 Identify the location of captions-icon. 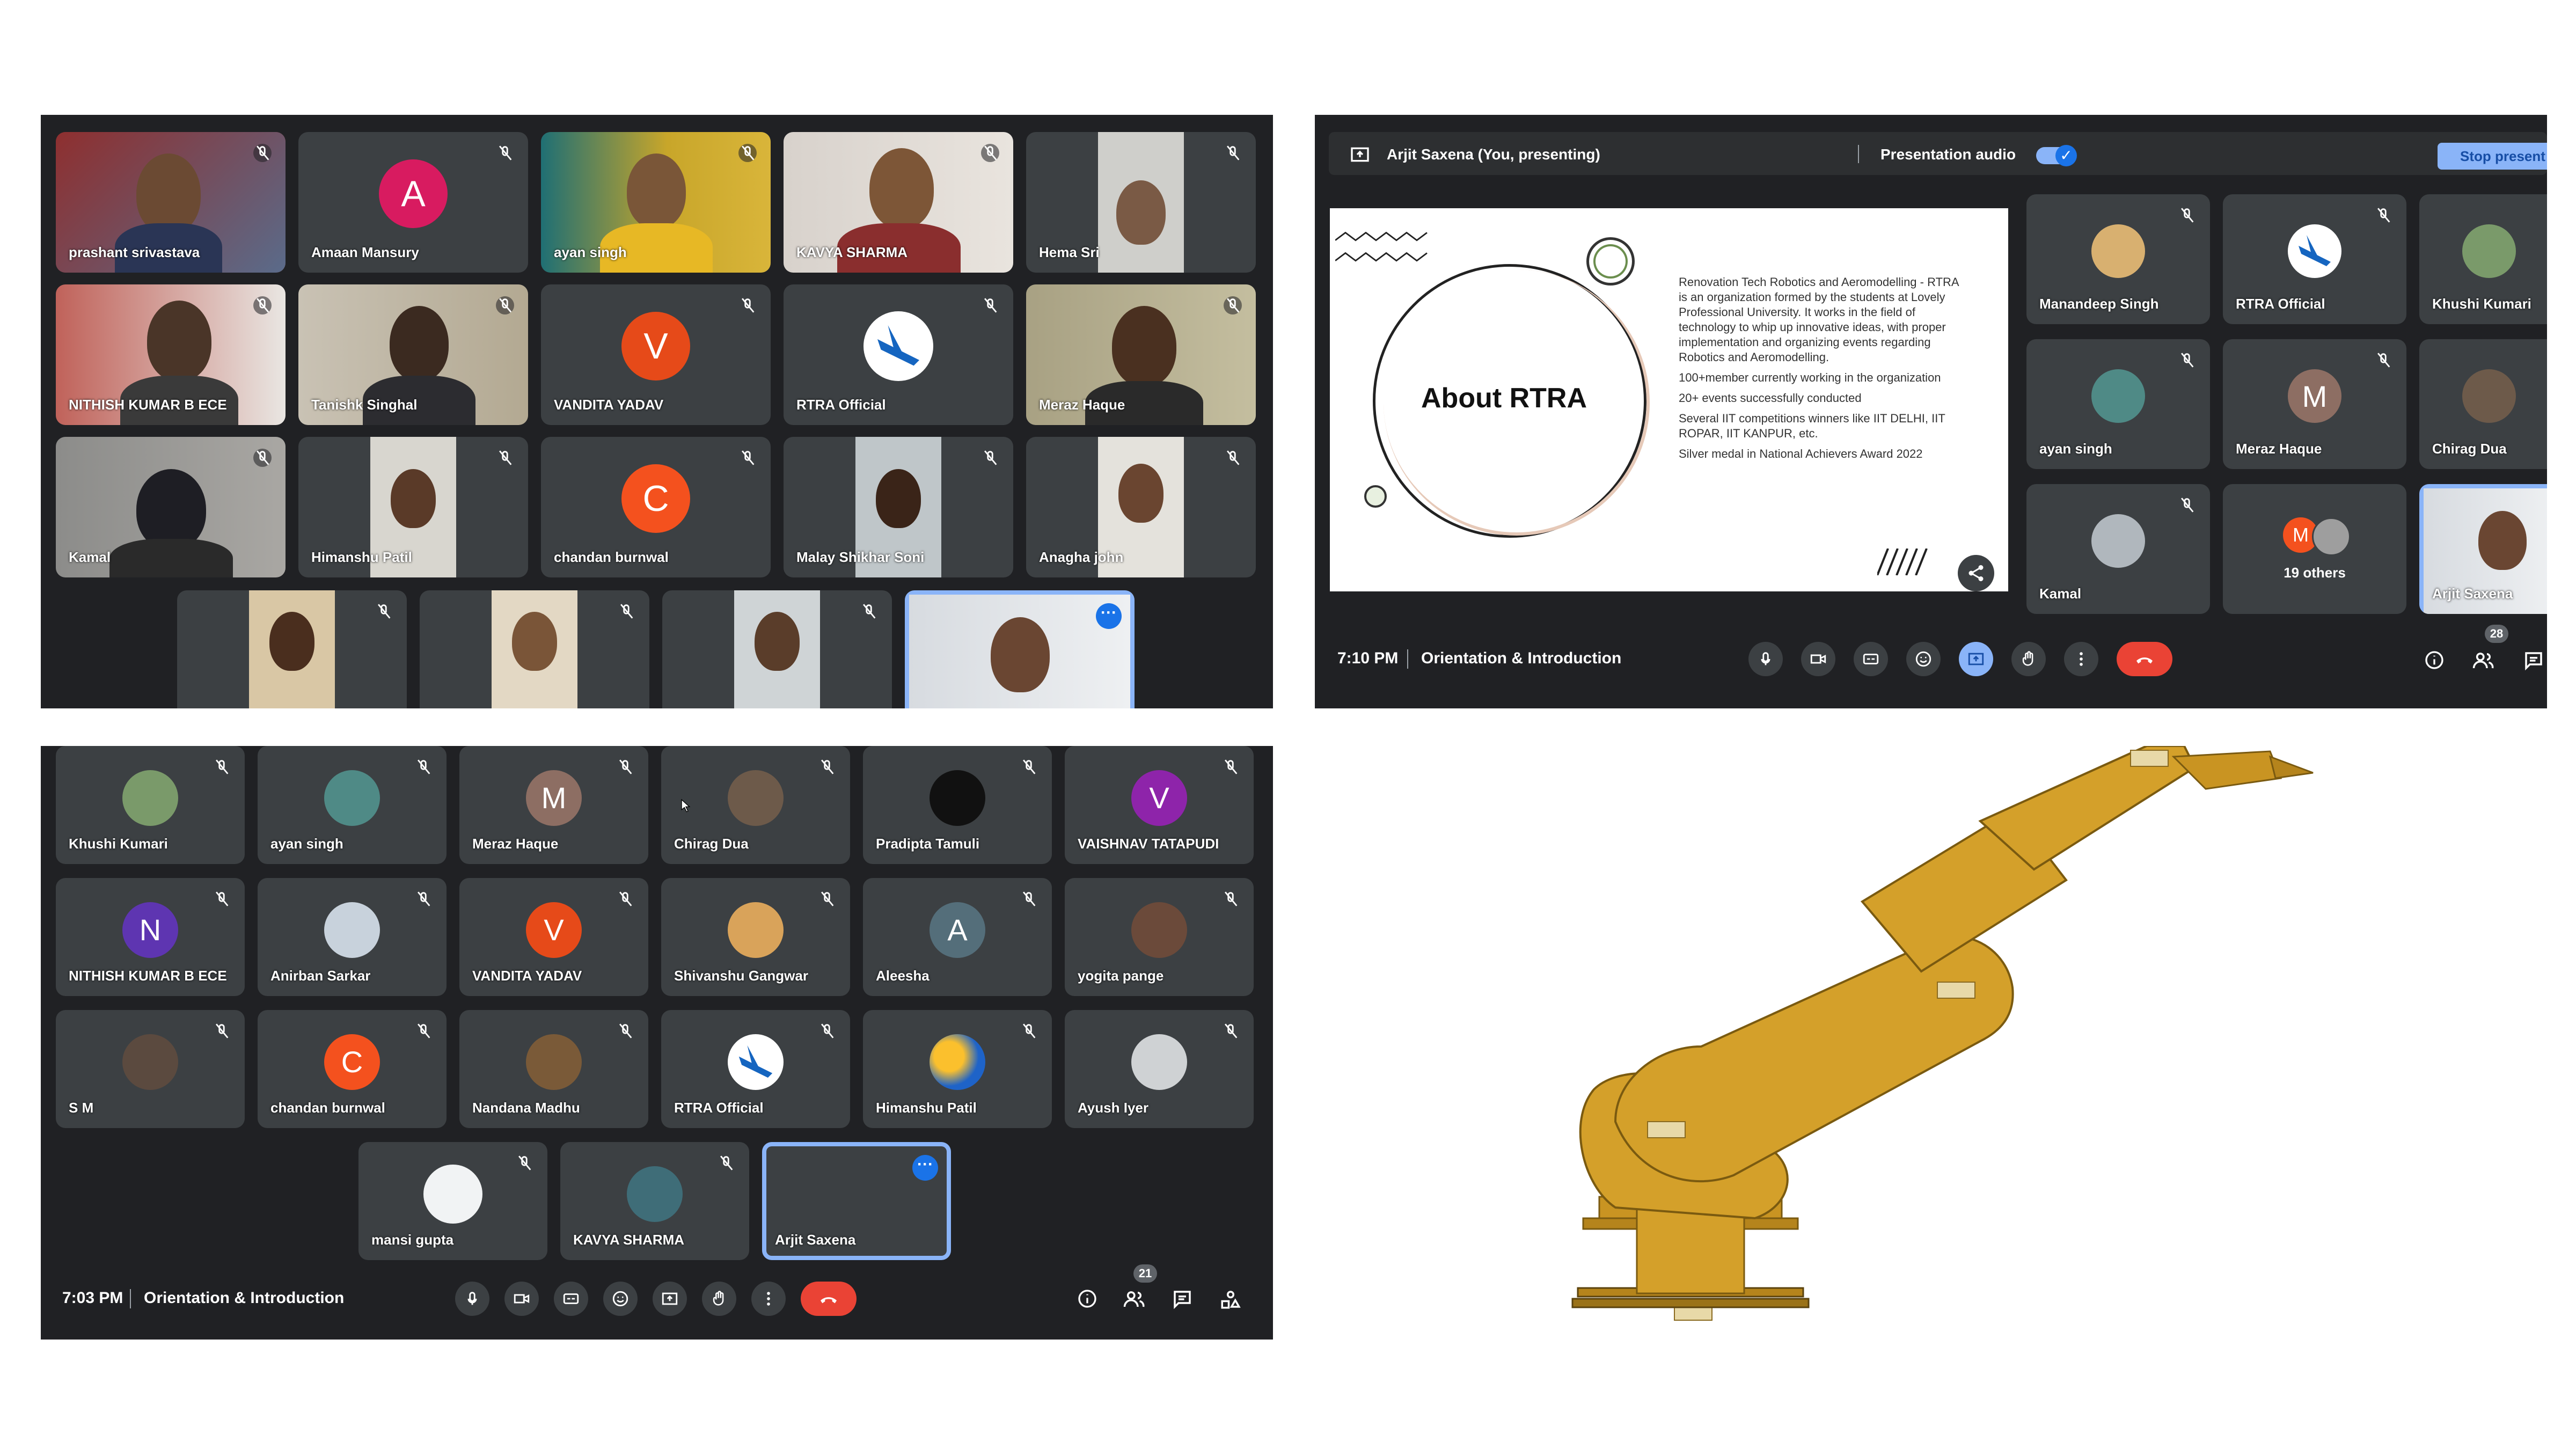
(1871, 659).